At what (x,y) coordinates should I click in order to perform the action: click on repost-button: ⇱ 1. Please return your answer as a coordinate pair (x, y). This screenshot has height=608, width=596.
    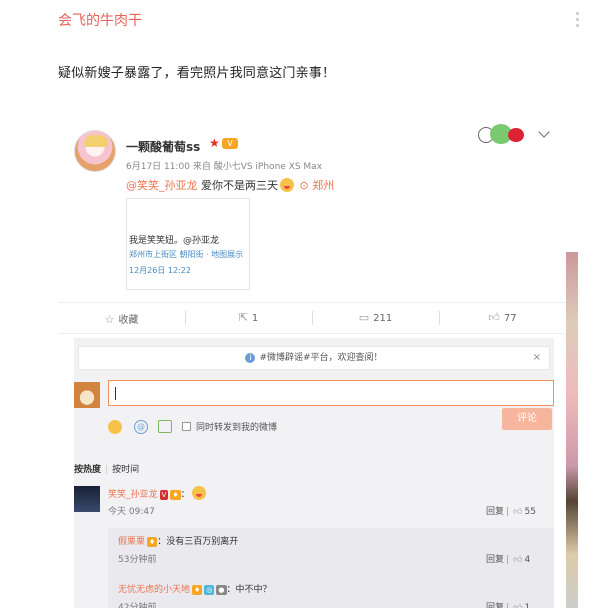
    Looking at the image, I should click on (248, 317).